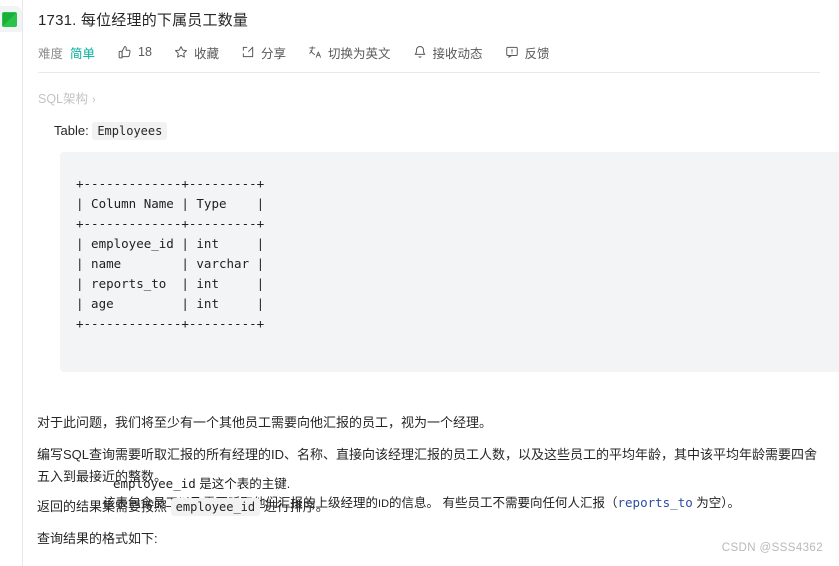  I want to click on description-paragraph-4: 查询结果的格式如下:, so click(97, 538).